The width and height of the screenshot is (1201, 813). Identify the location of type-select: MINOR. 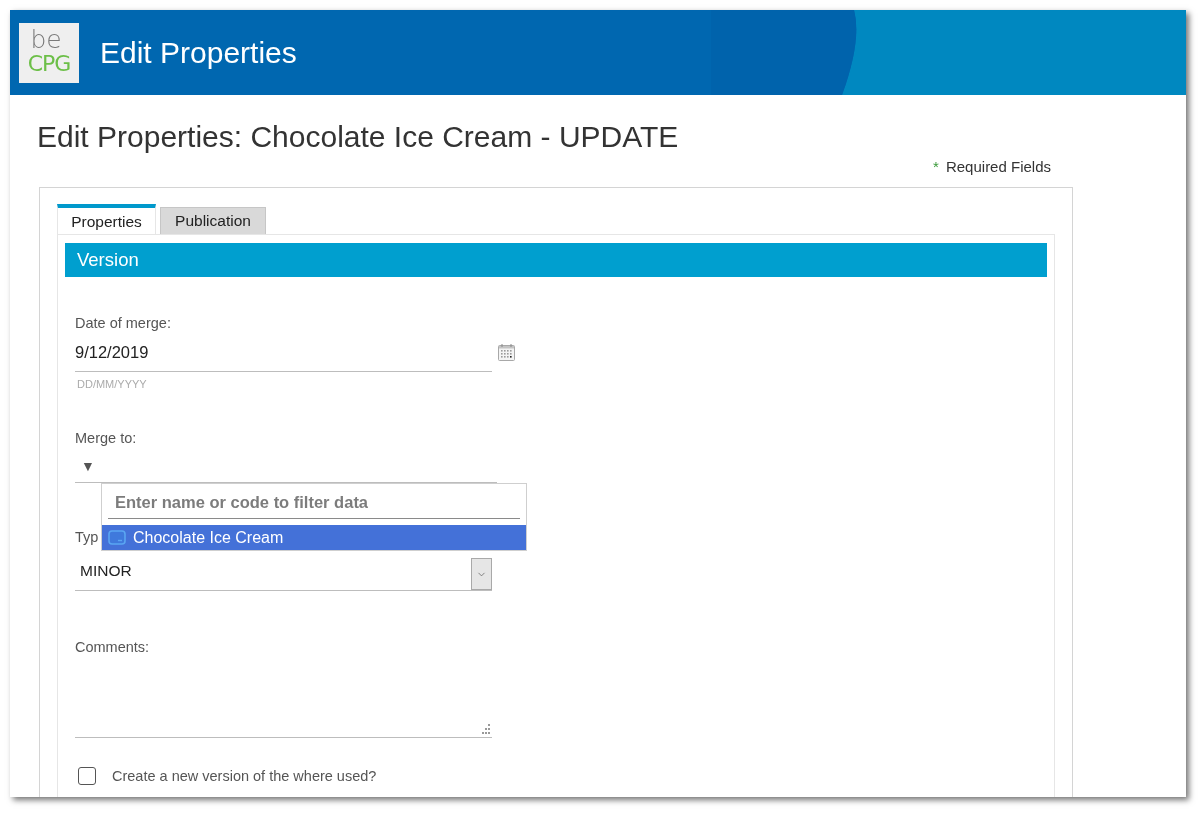
(283, 574).